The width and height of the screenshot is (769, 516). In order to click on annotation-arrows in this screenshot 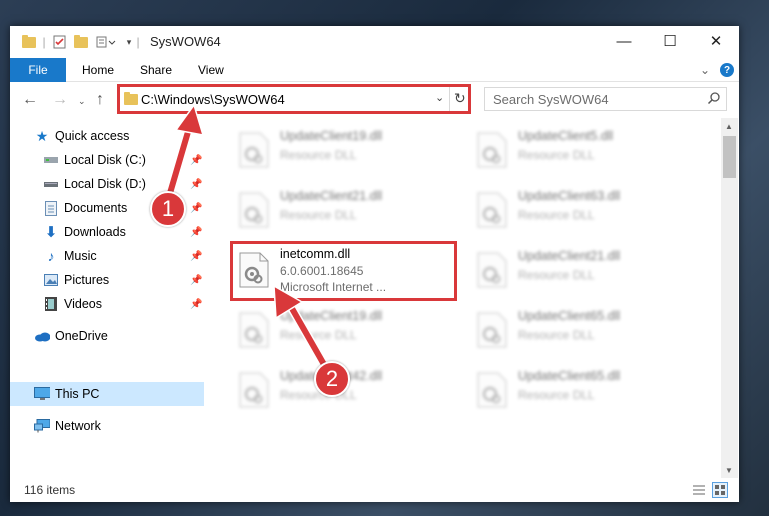, I will do `click(249, 241)`.